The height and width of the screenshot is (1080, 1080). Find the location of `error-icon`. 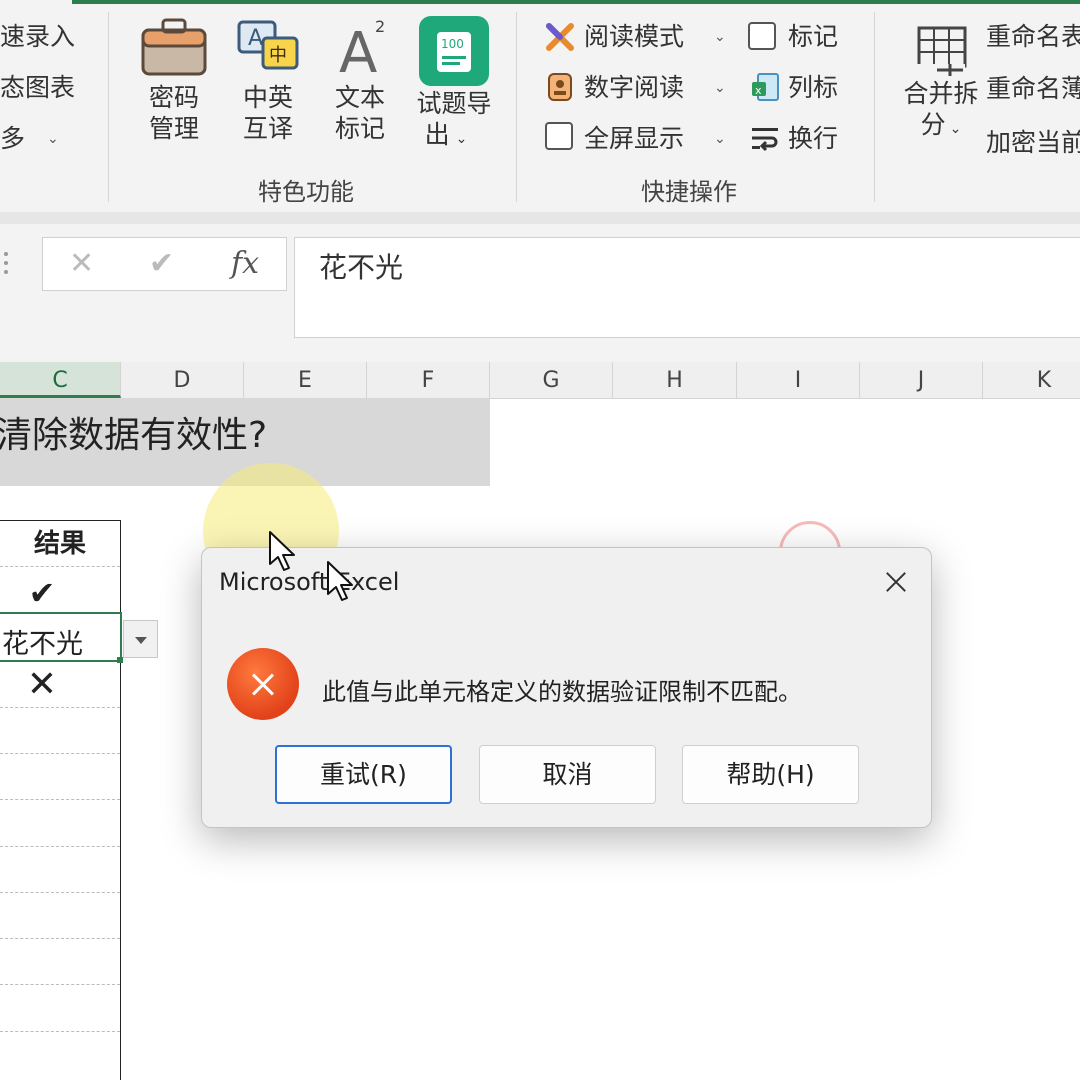

error-icon is located at coordinates (263, 684).